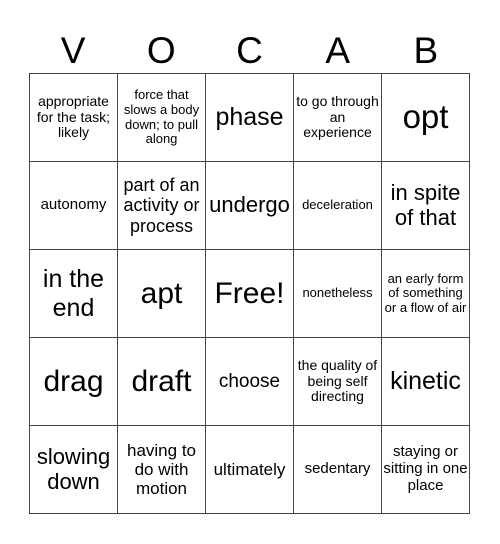  Describe the element at coordinates (74, 294) in the screenshot. I see `bingo-cell: in the end` at that location.